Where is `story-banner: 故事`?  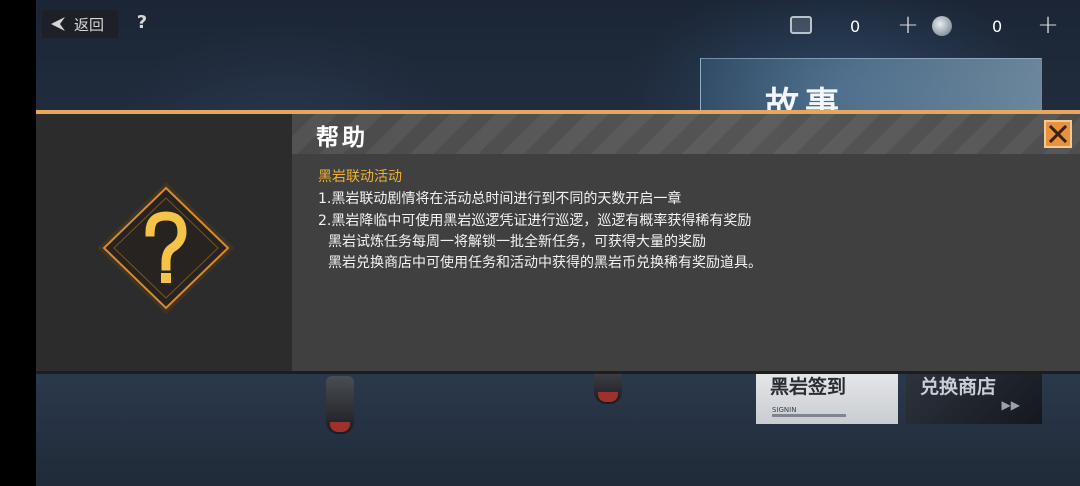 story-banner: 故事 is located at coordinates (871, 91).